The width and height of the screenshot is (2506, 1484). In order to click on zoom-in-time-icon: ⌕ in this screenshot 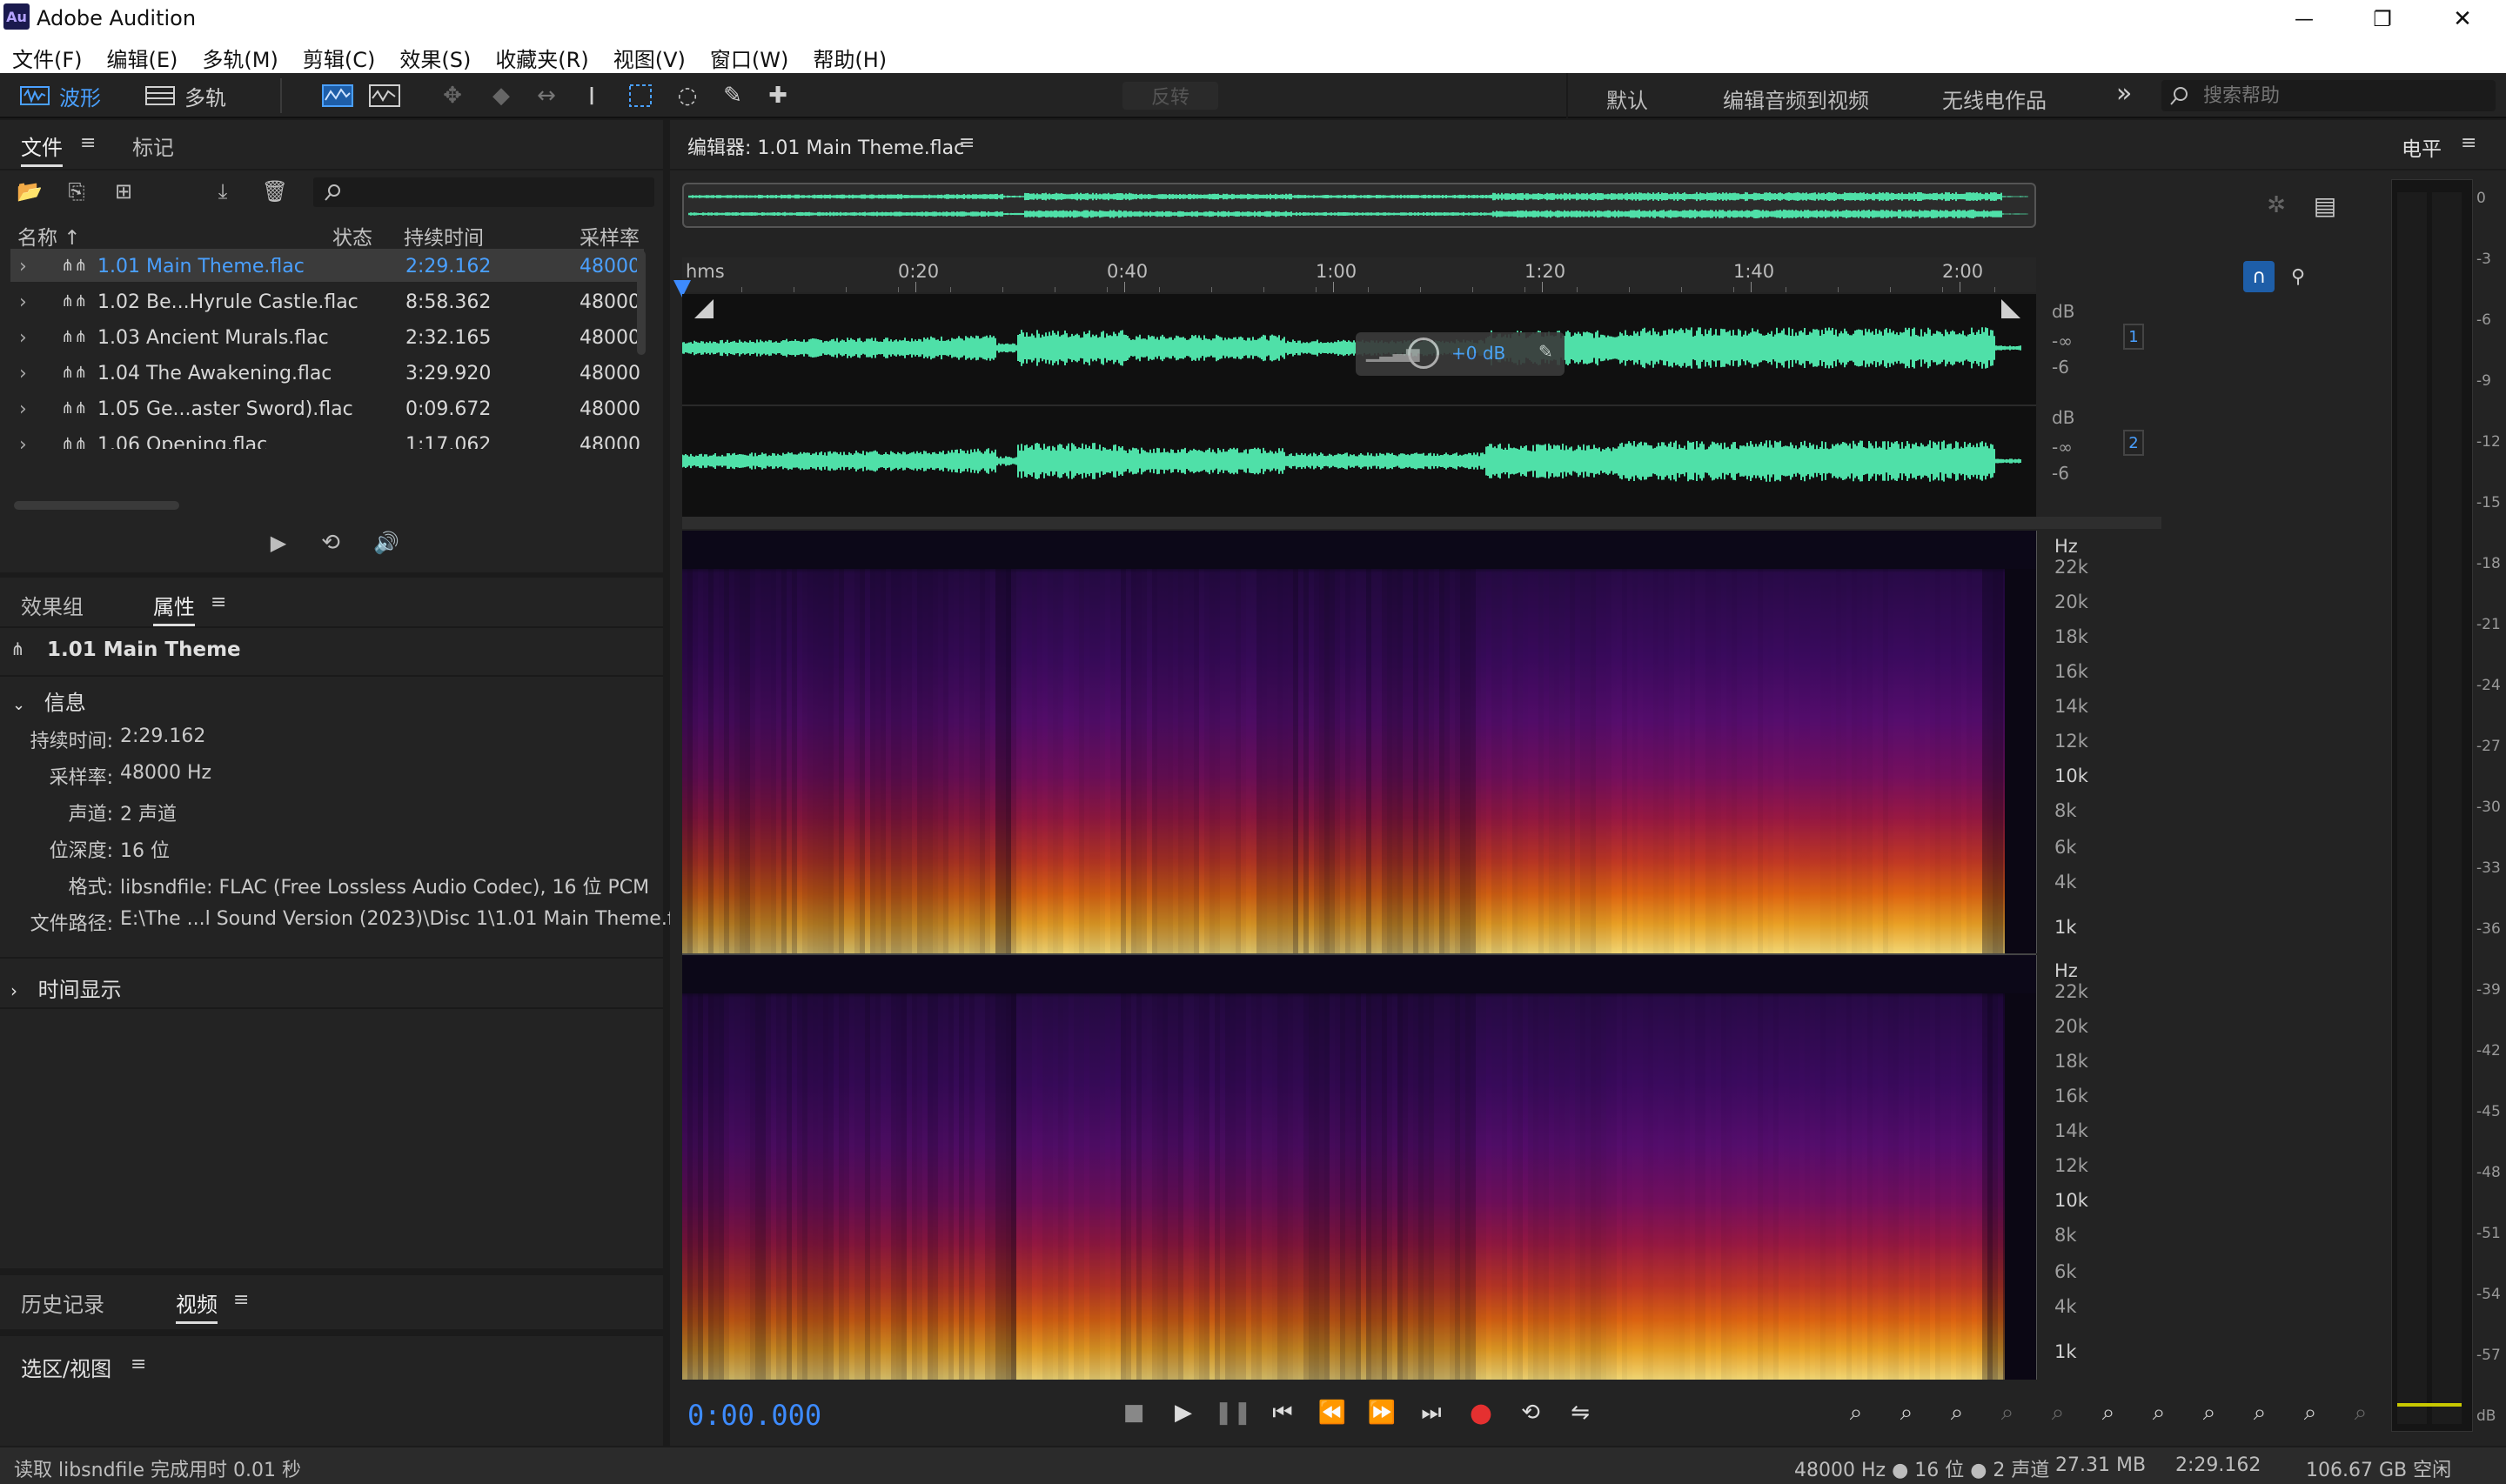, I will do `click(1957, 1412)`.